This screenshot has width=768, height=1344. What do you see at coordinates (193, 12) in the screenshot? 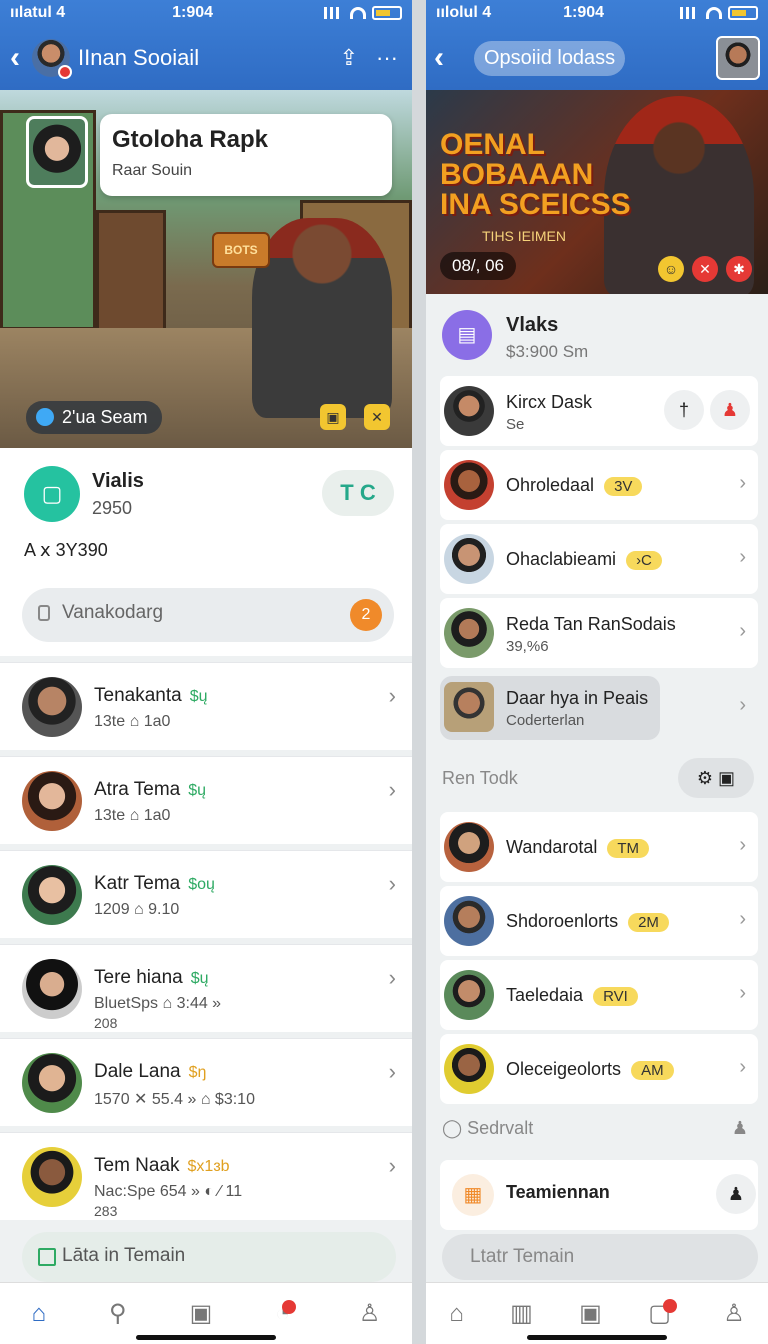
I see `clock: 1:904` at bounding box center [193, 12].